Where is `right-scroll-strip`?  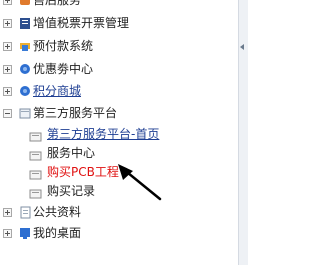 right-scroll-strip is located at coordinates (243, 132).